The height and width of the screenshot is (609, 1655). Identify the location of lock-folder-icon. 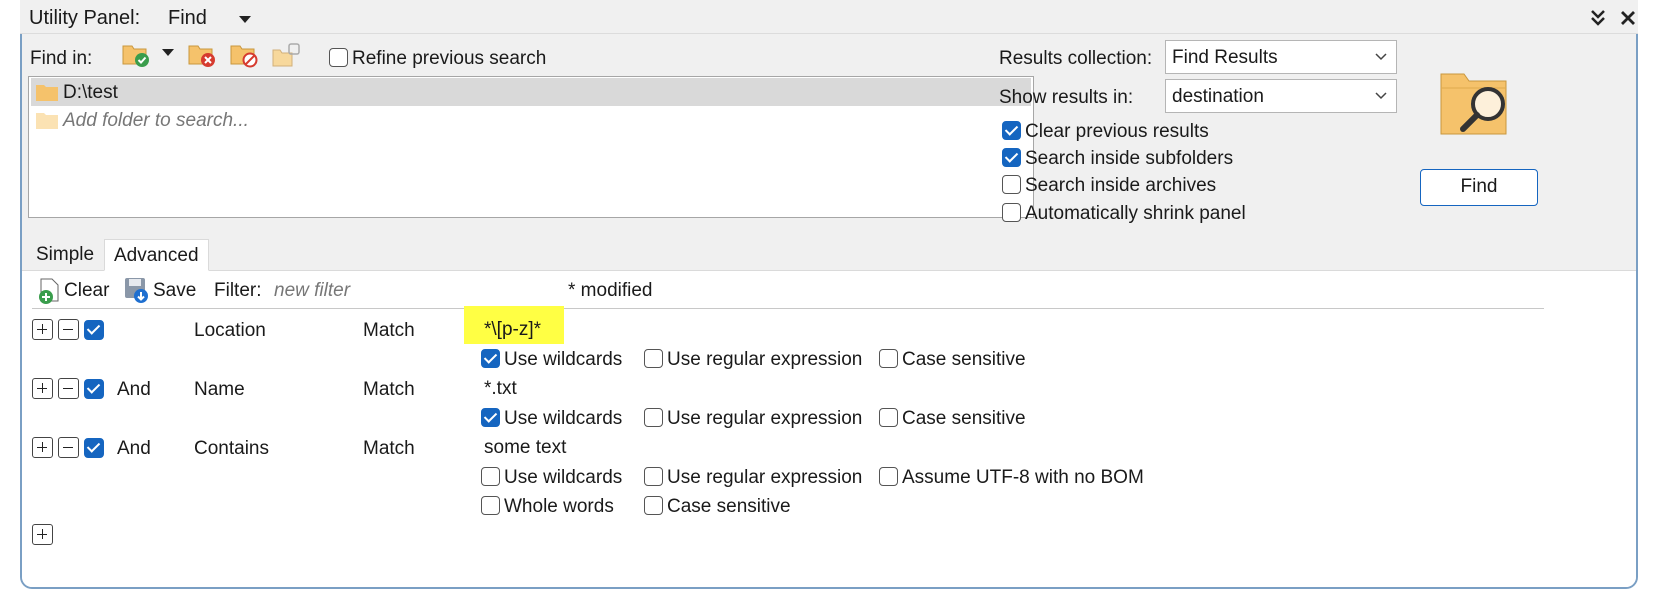
(287, 54).